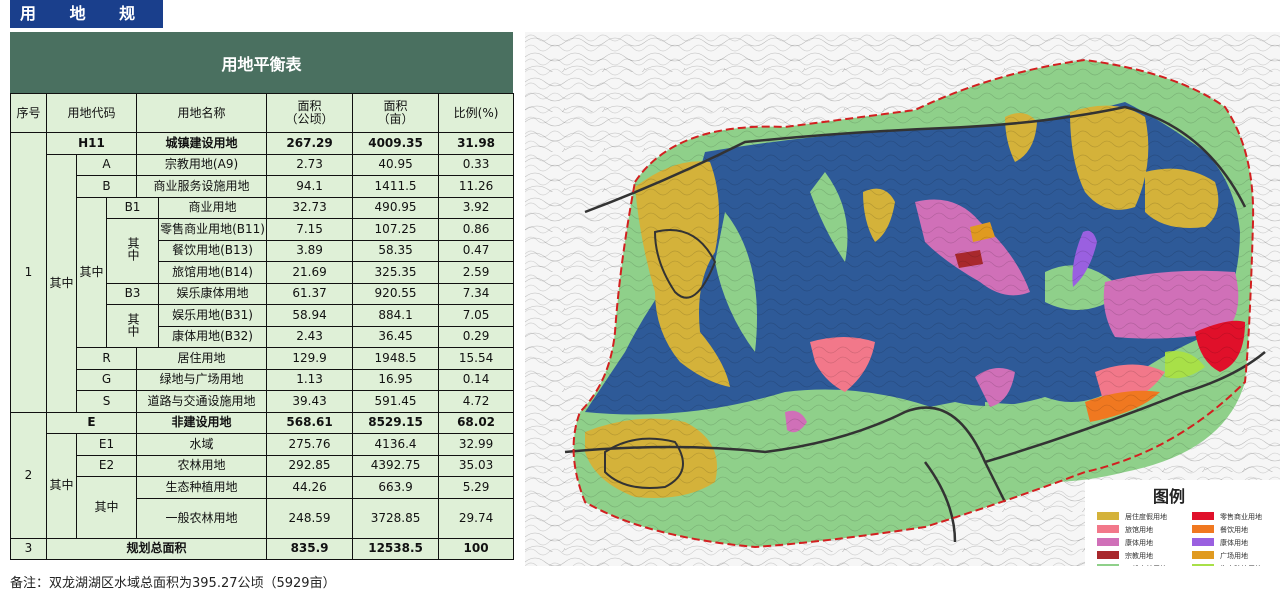 The width and height of the screenshot is (1280, 609). Describe the element at coordinates (28, 272) in the screenshot. I see `seq-cell: 1` at that location.